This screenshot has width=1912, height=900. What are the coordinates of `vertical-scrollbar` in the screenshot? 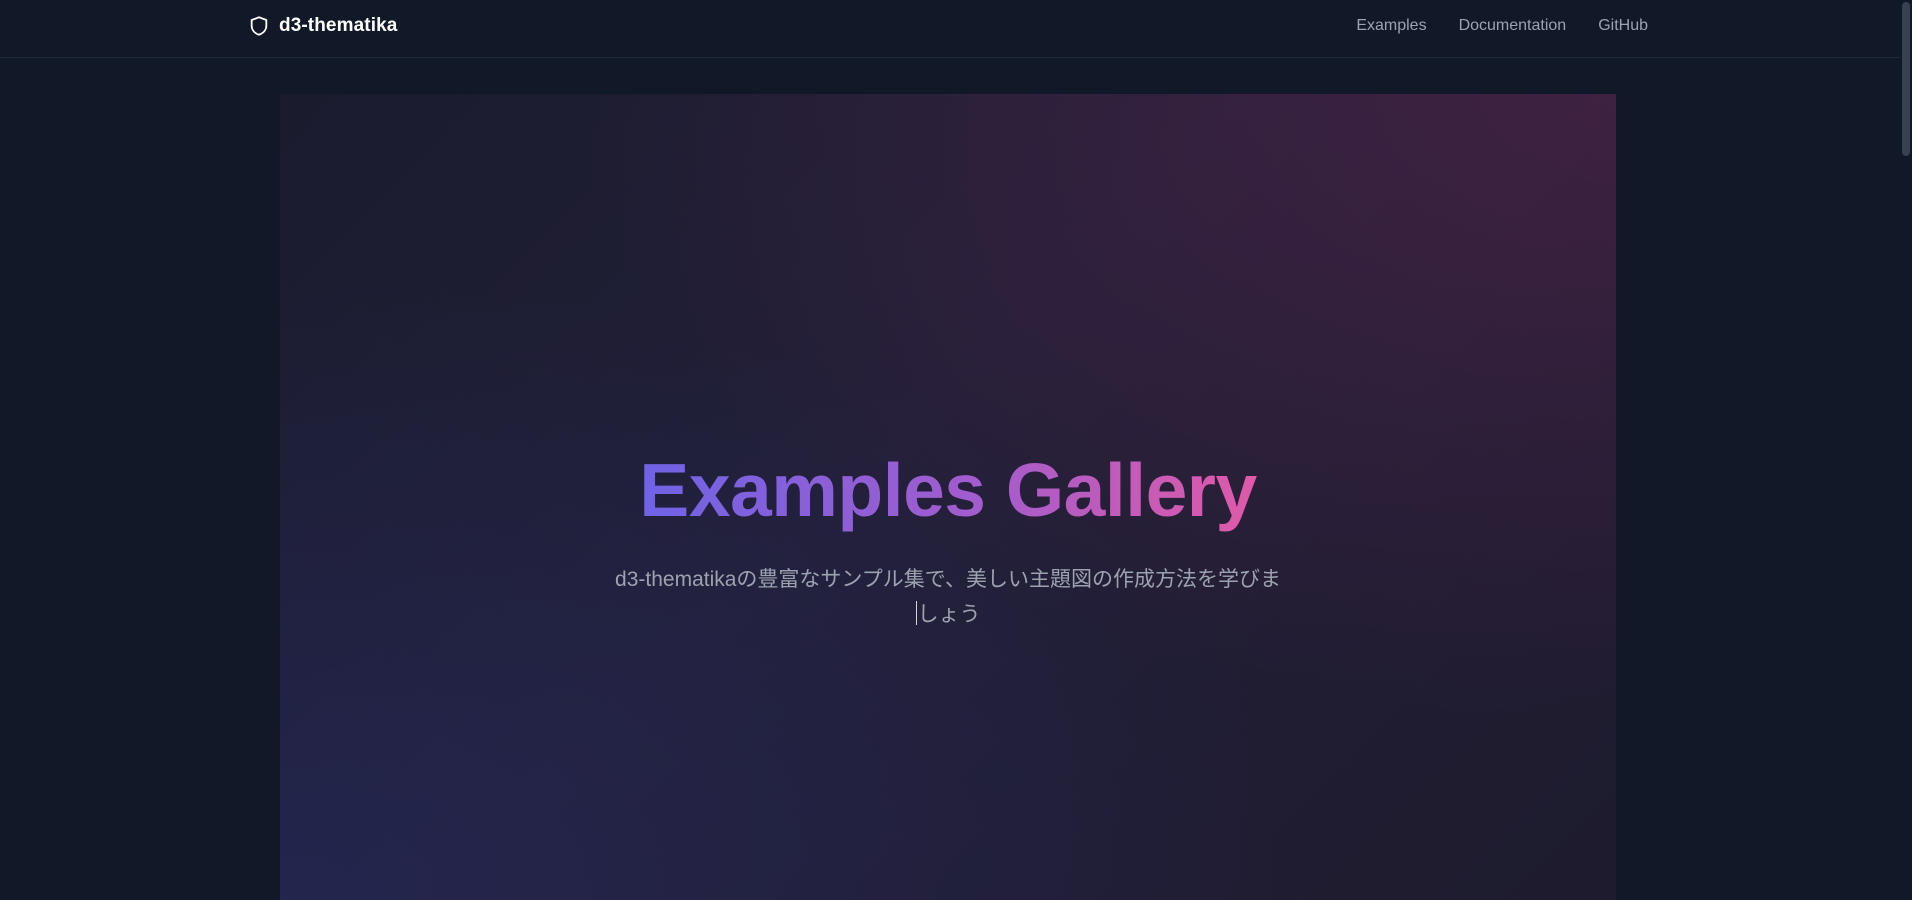 It's located at (1906, 450).